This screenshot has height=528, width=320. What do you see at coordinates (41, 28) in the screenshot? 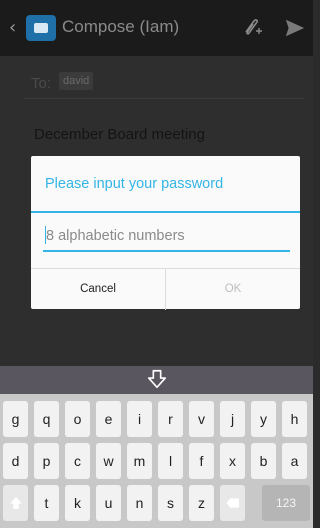
I see `email-app-icon` at bounding box center [41, 28].